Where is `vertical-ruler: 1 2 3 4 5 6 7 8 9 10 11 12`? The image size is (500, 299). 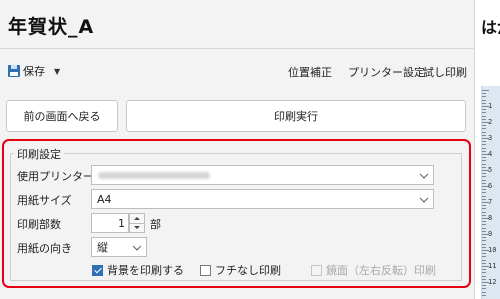
vertical-ruler: 1 2 3 4 5 6 7 8 9 10 11 12 is located at coordinates (490, 192).